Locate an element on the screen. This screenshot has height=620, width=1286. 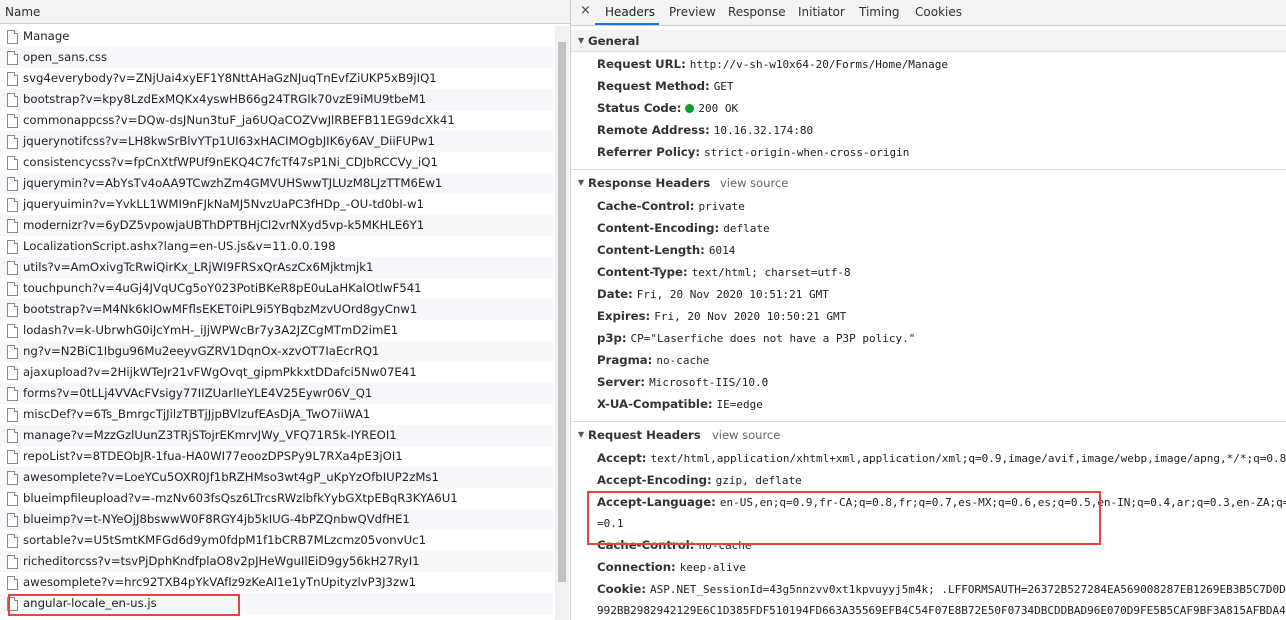
request-header-connection: Connection: keep-alive is located at coordinates (671, 567).